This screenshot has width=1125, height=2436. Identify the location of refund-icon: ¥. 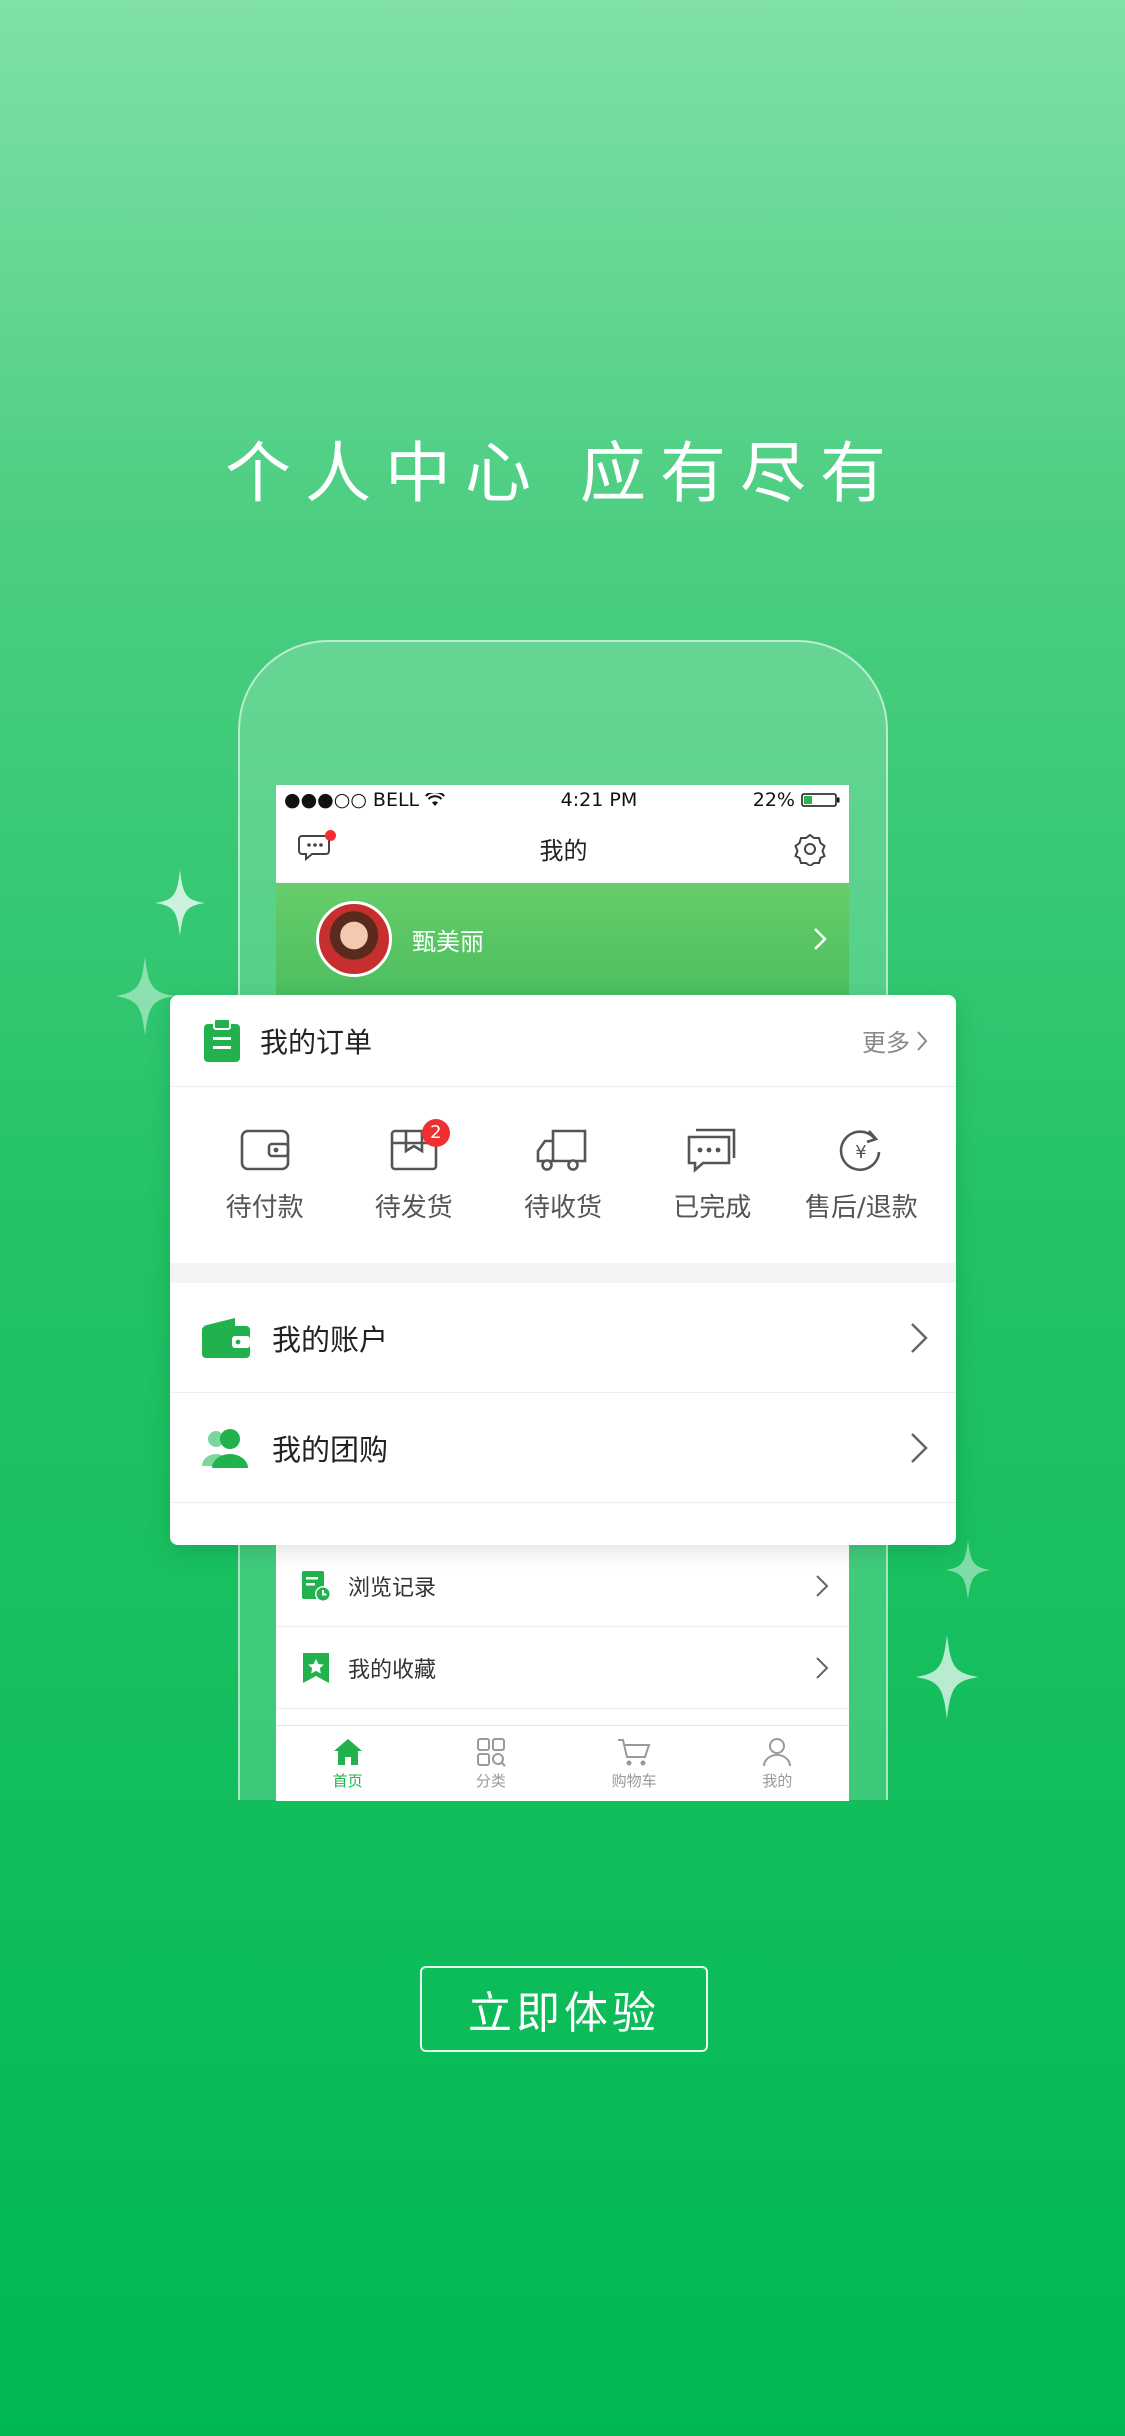
(860, 1150).